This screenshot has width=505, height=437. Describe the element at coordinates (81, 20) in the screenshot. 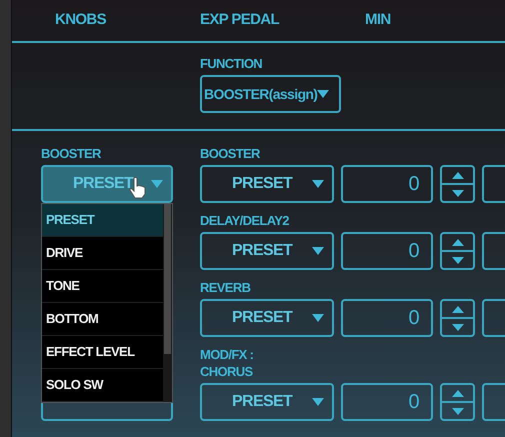

I see `column-header: KNOBS` at that location.